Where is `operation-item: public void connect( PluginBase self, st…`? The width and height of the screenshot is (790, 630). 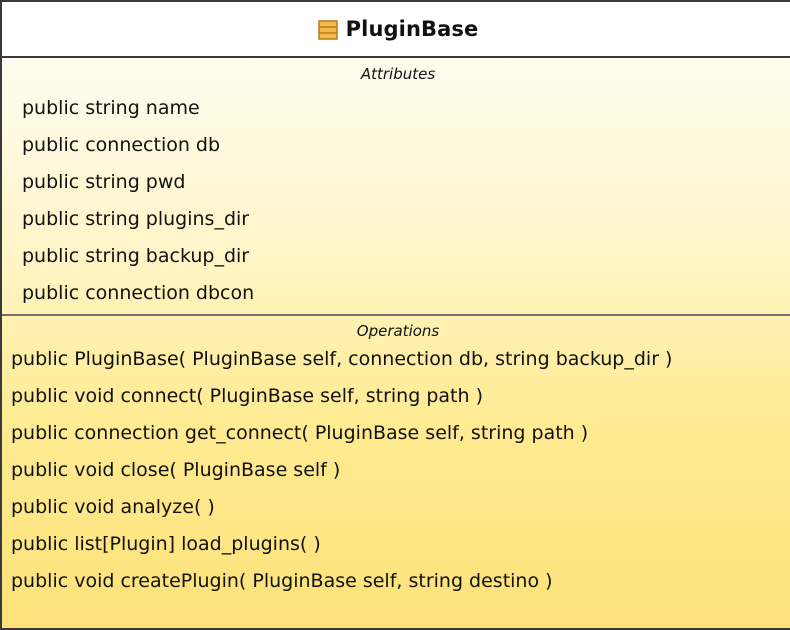 operation-item: public void connect( PluginBase self, st… is located at coordinates (396, 396).